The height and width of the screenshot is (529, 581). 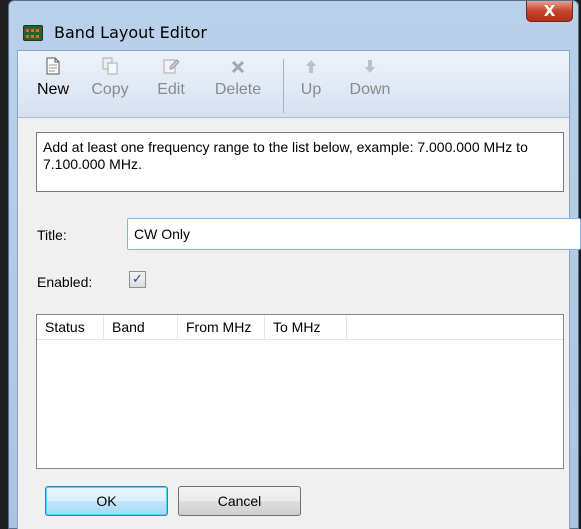 What do you see at coordinates (52, 89) in the screenshot?
I see `new-button-label: New` at bounding box center [52, 89].